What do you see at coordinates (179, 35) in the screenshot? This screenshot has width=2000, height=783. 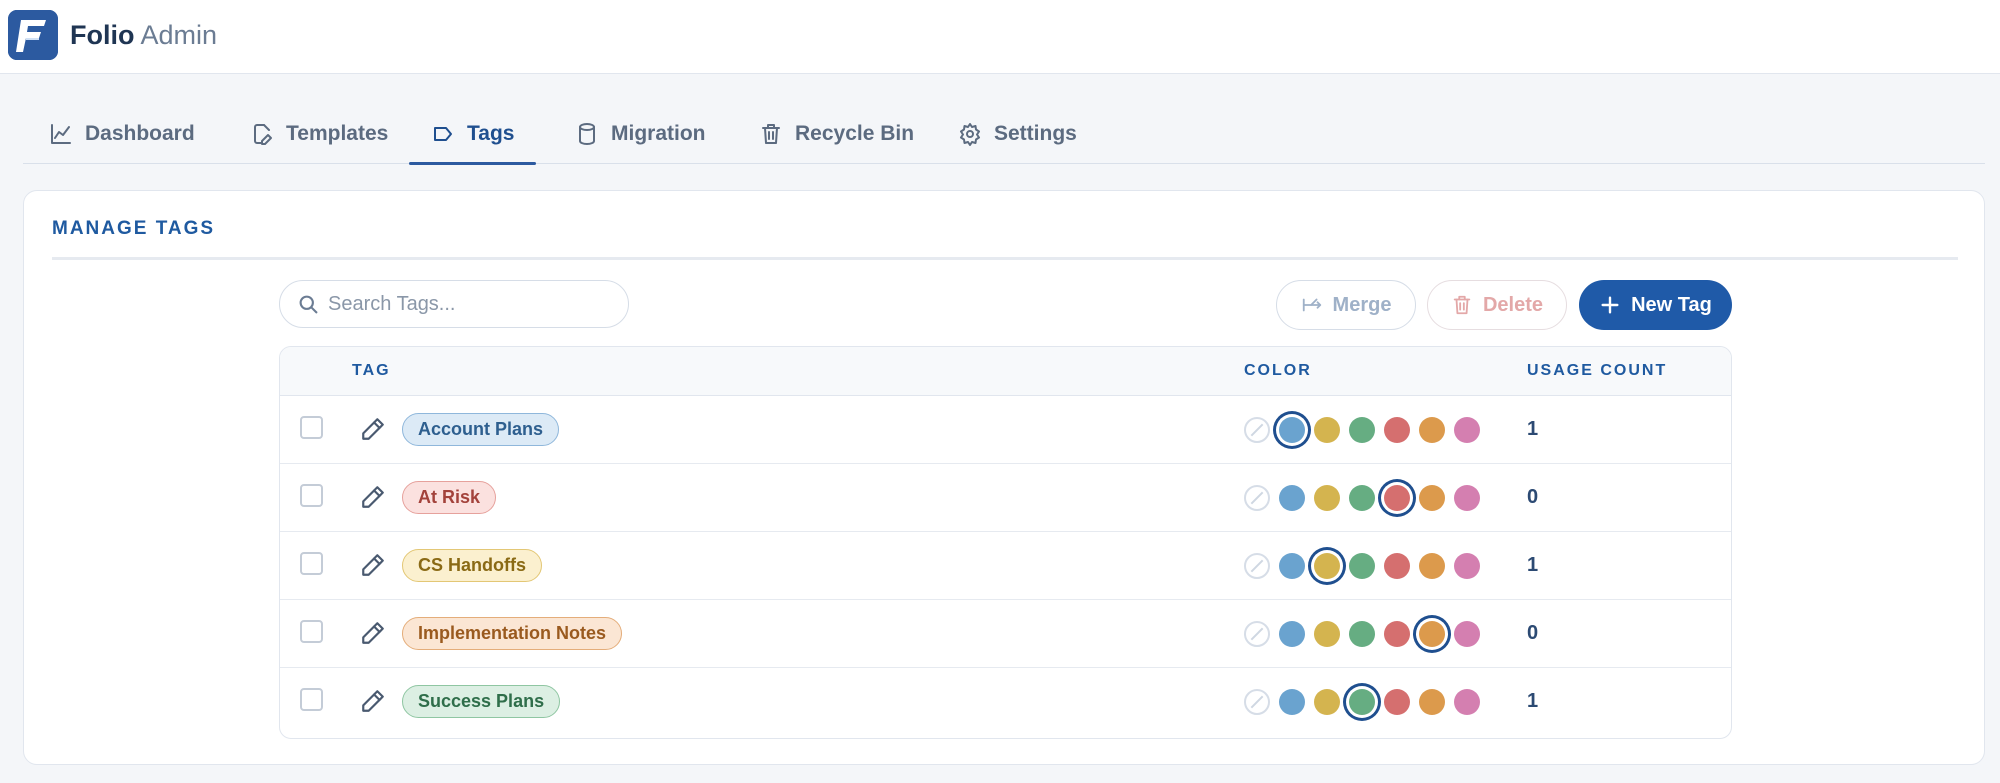 I see `brand-suffix: Admin` at bounding box center [179, 35].